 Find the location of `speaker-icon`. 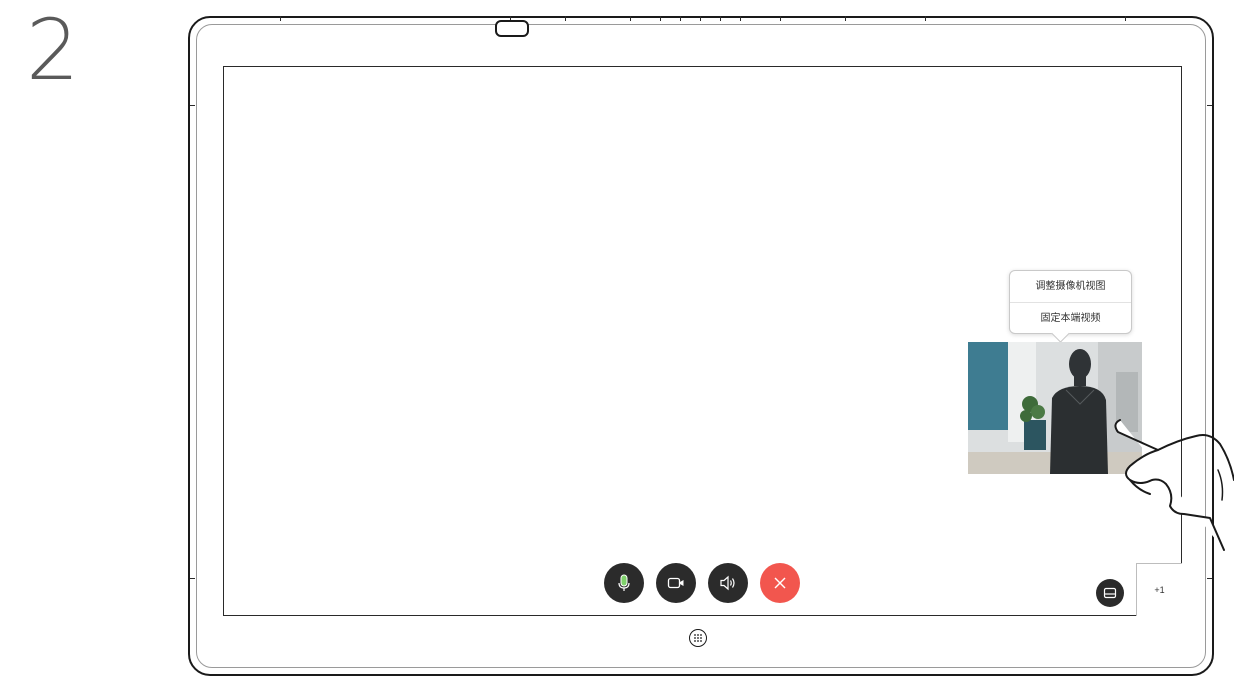

speaker-icon is located at coordinates (727, 583).